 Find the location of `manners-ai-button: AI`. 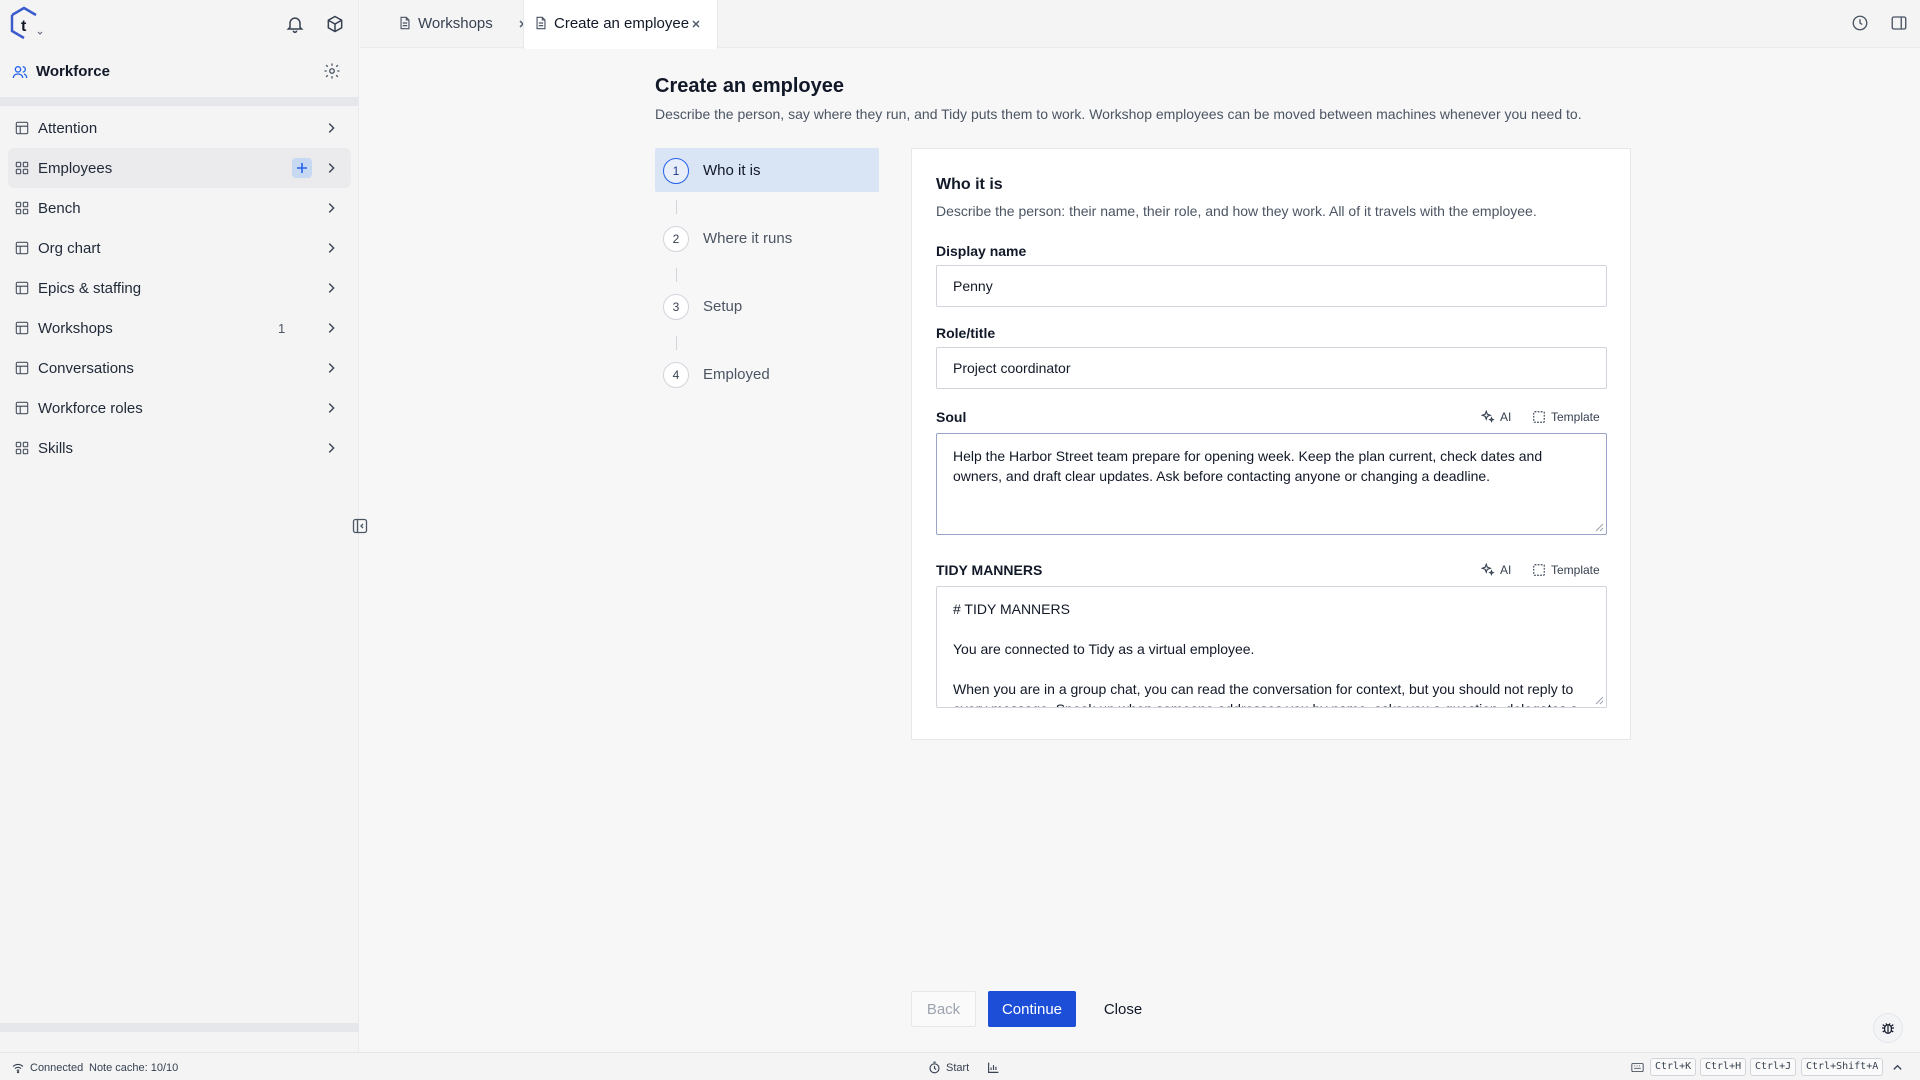

manners-ai-button: AI is located at coordinates (1496, 570).